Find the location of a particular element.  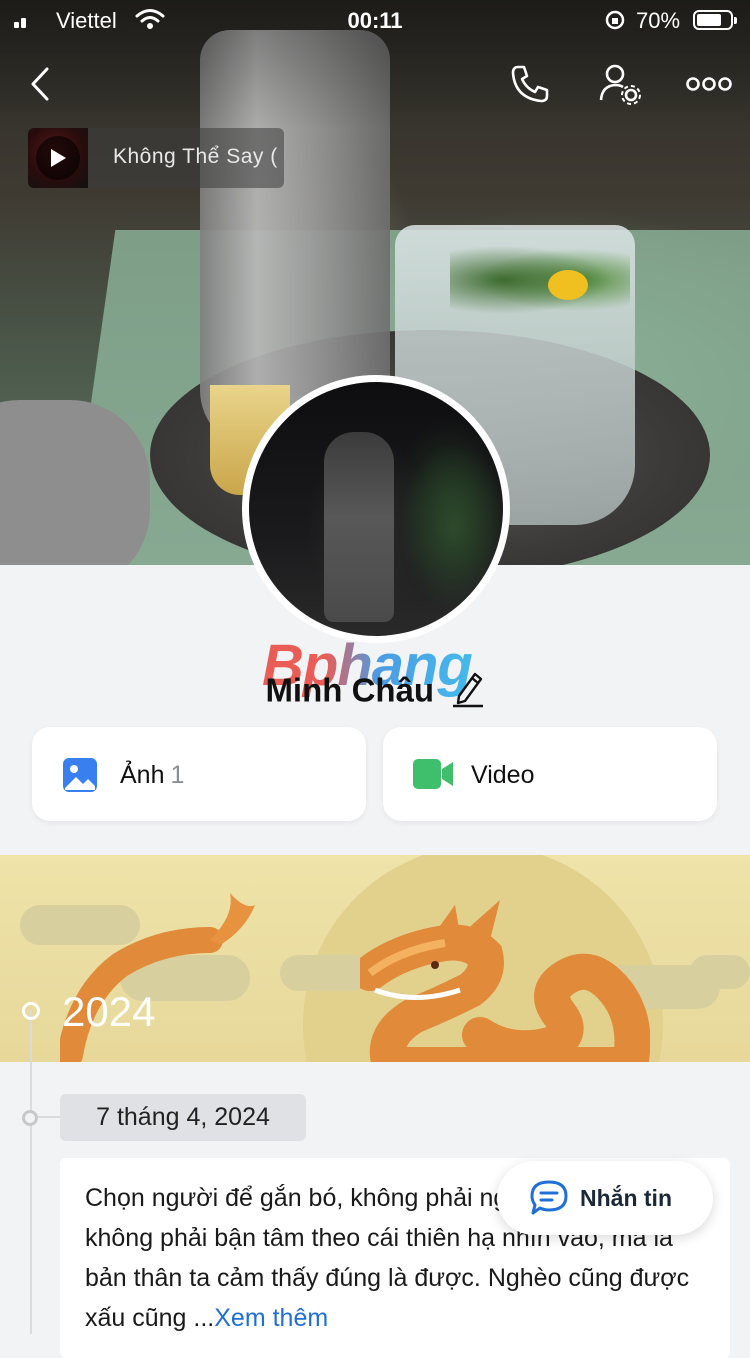

video-camera-icon is located at coordinates (434, 776).